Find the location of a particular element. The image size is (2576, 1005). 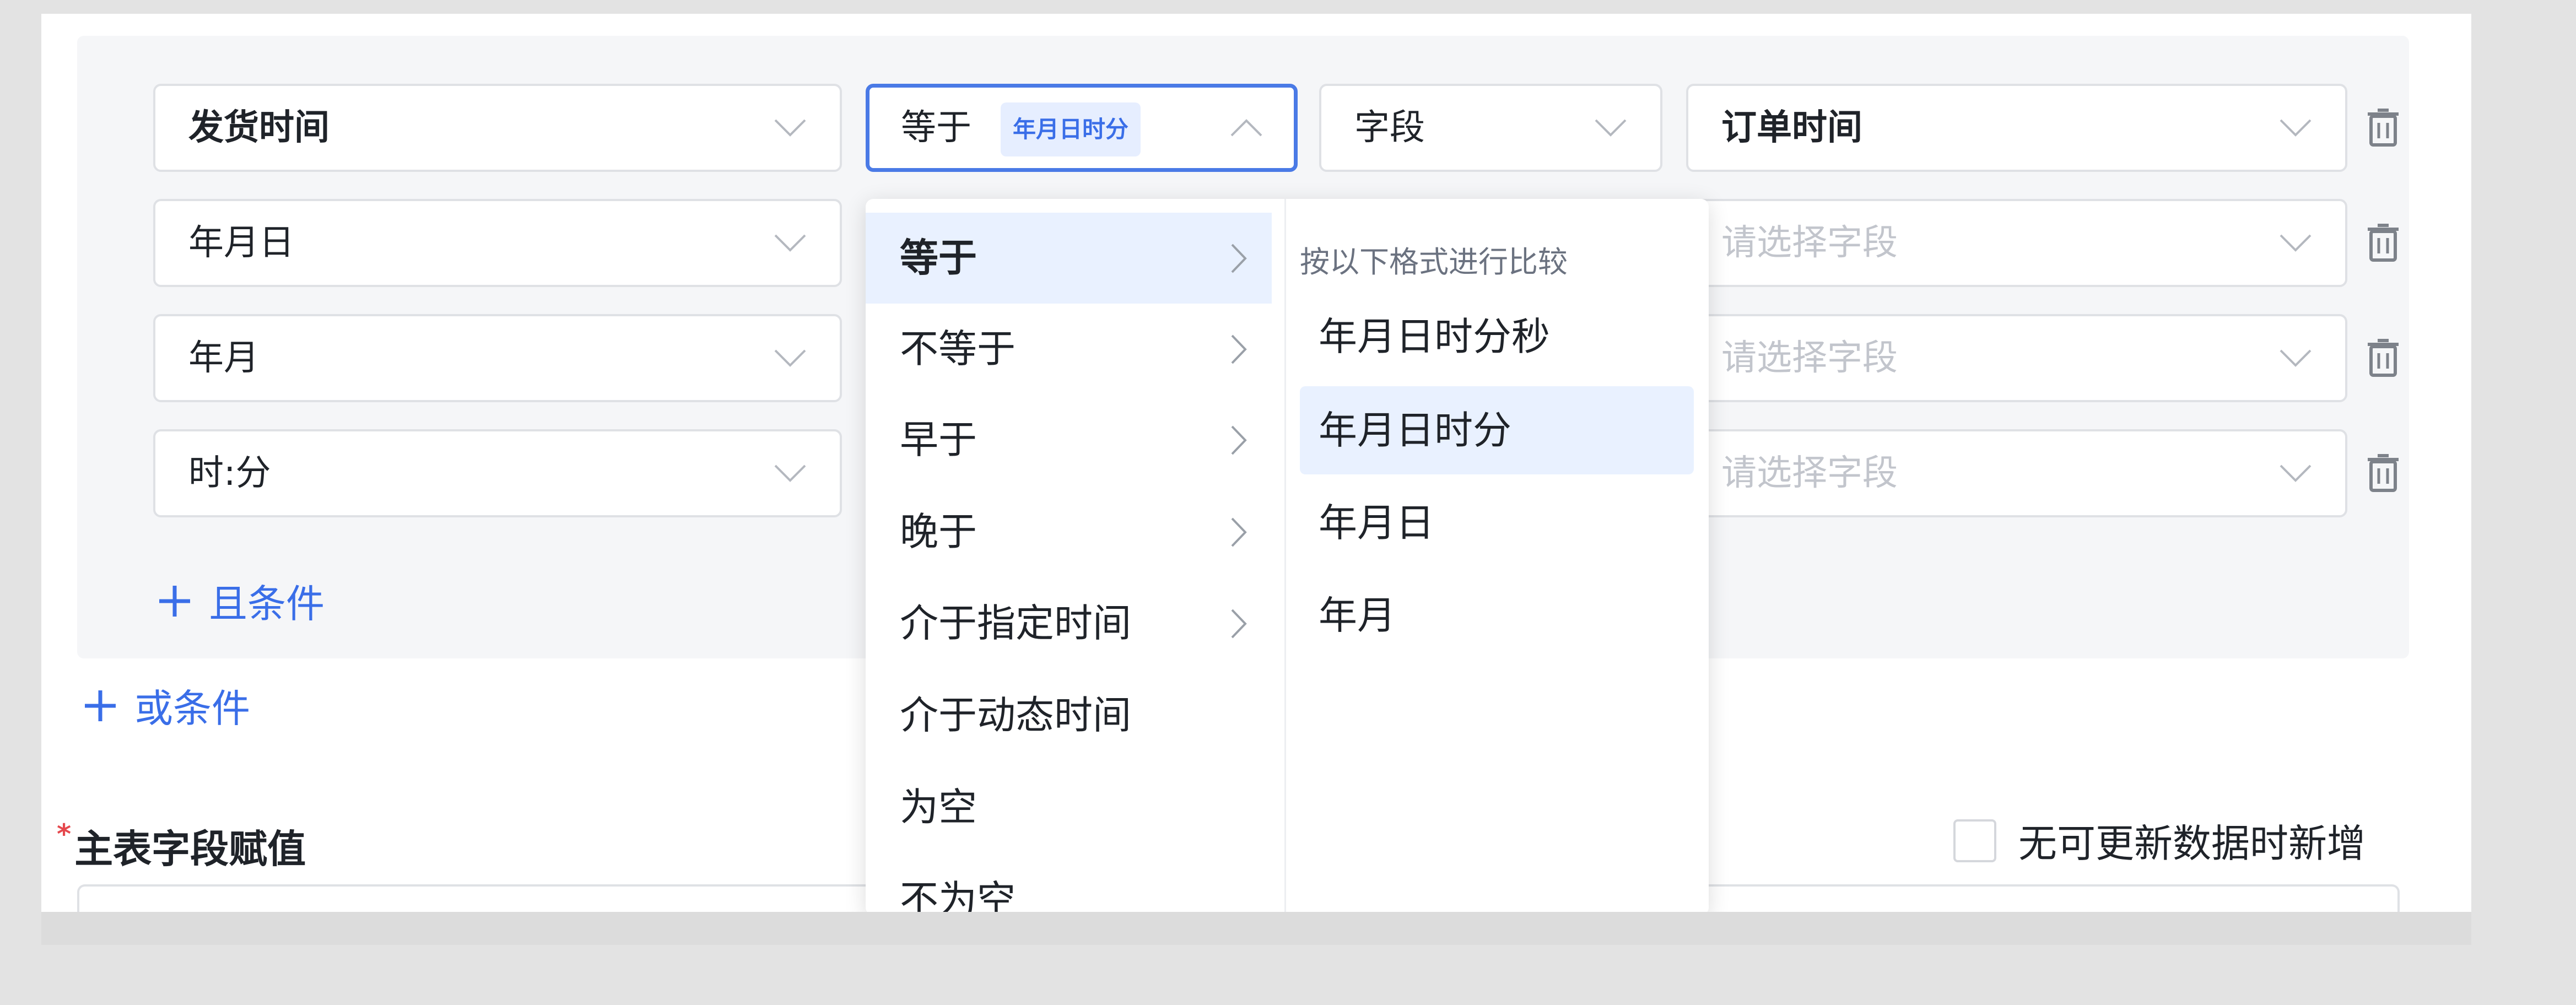

operator-option-not-equal: 不等于 is located at coordinates (1069, 349).